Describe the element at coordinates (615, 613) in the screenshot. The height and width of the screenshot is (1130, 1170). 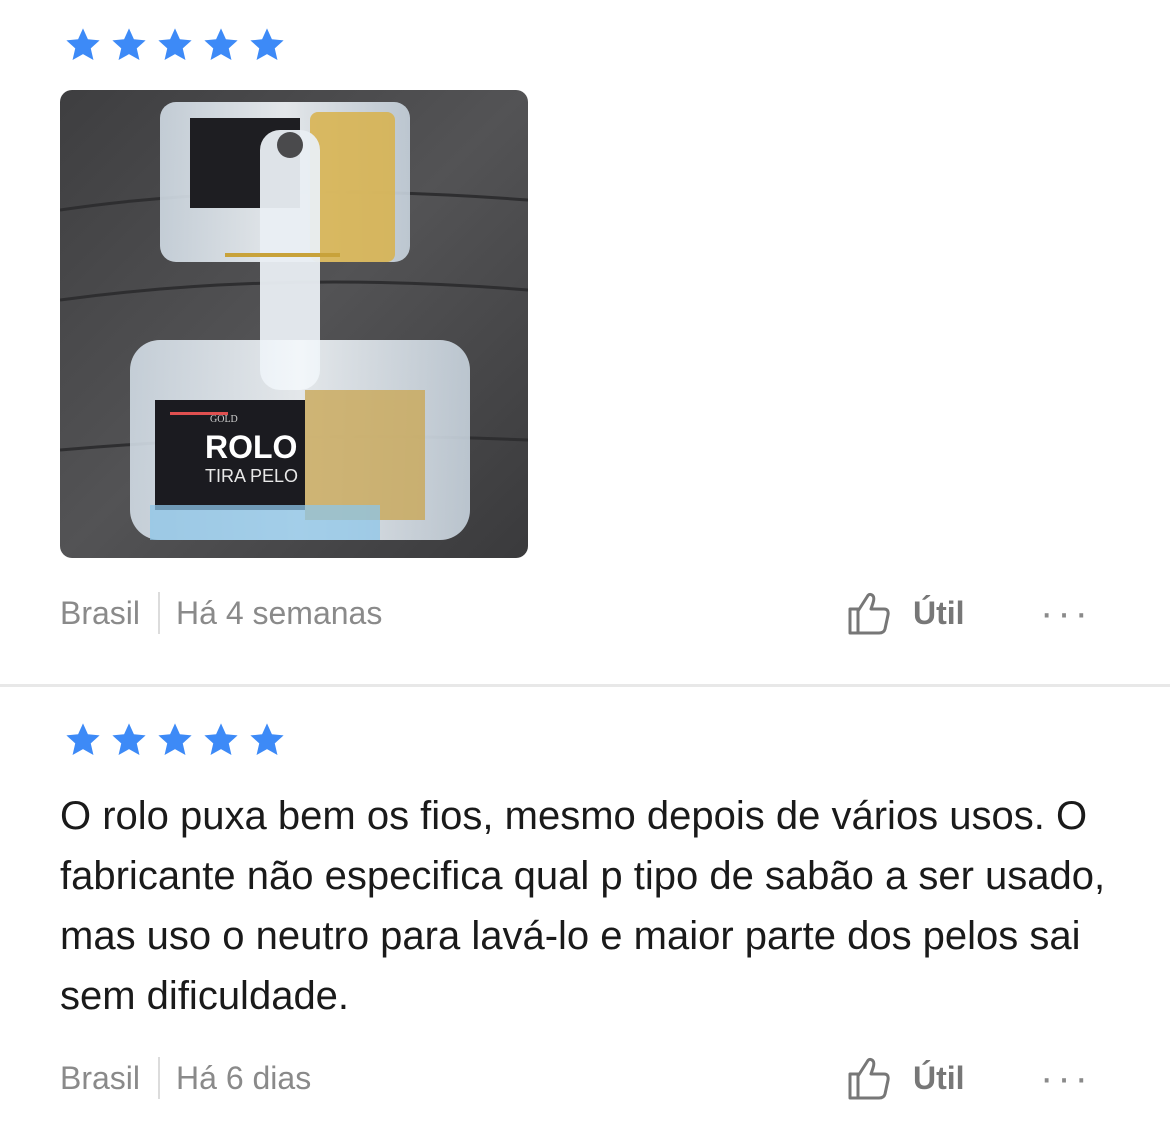
I see `review-meta: Brasil Há 4 semanas` at that location.